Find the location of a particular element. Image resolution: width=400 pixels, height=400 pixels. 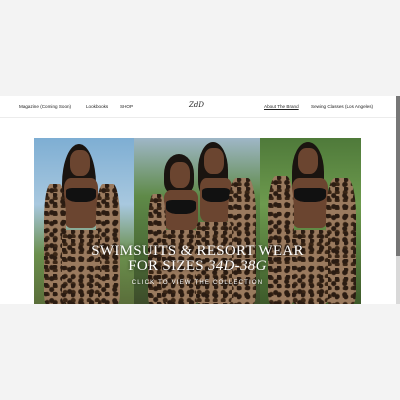

nav-link-lookbooks: Lookbooks is located at coordinates (97, 106).